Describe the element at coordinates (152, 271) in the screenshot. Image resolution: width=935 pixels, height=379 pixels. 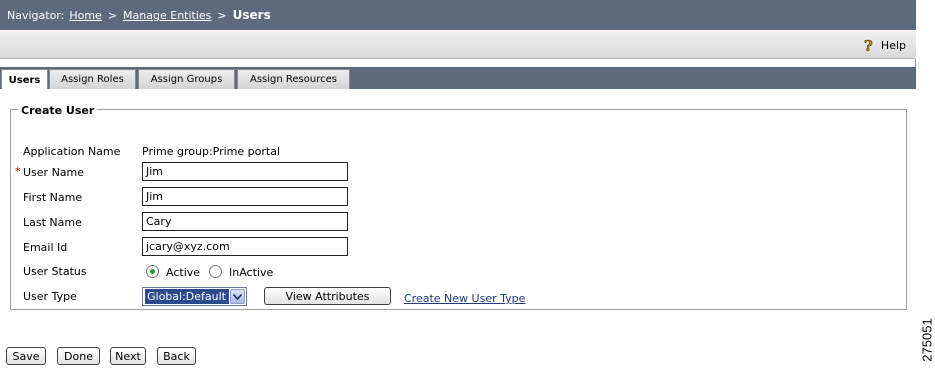
I see `status-active-radio` at that location.